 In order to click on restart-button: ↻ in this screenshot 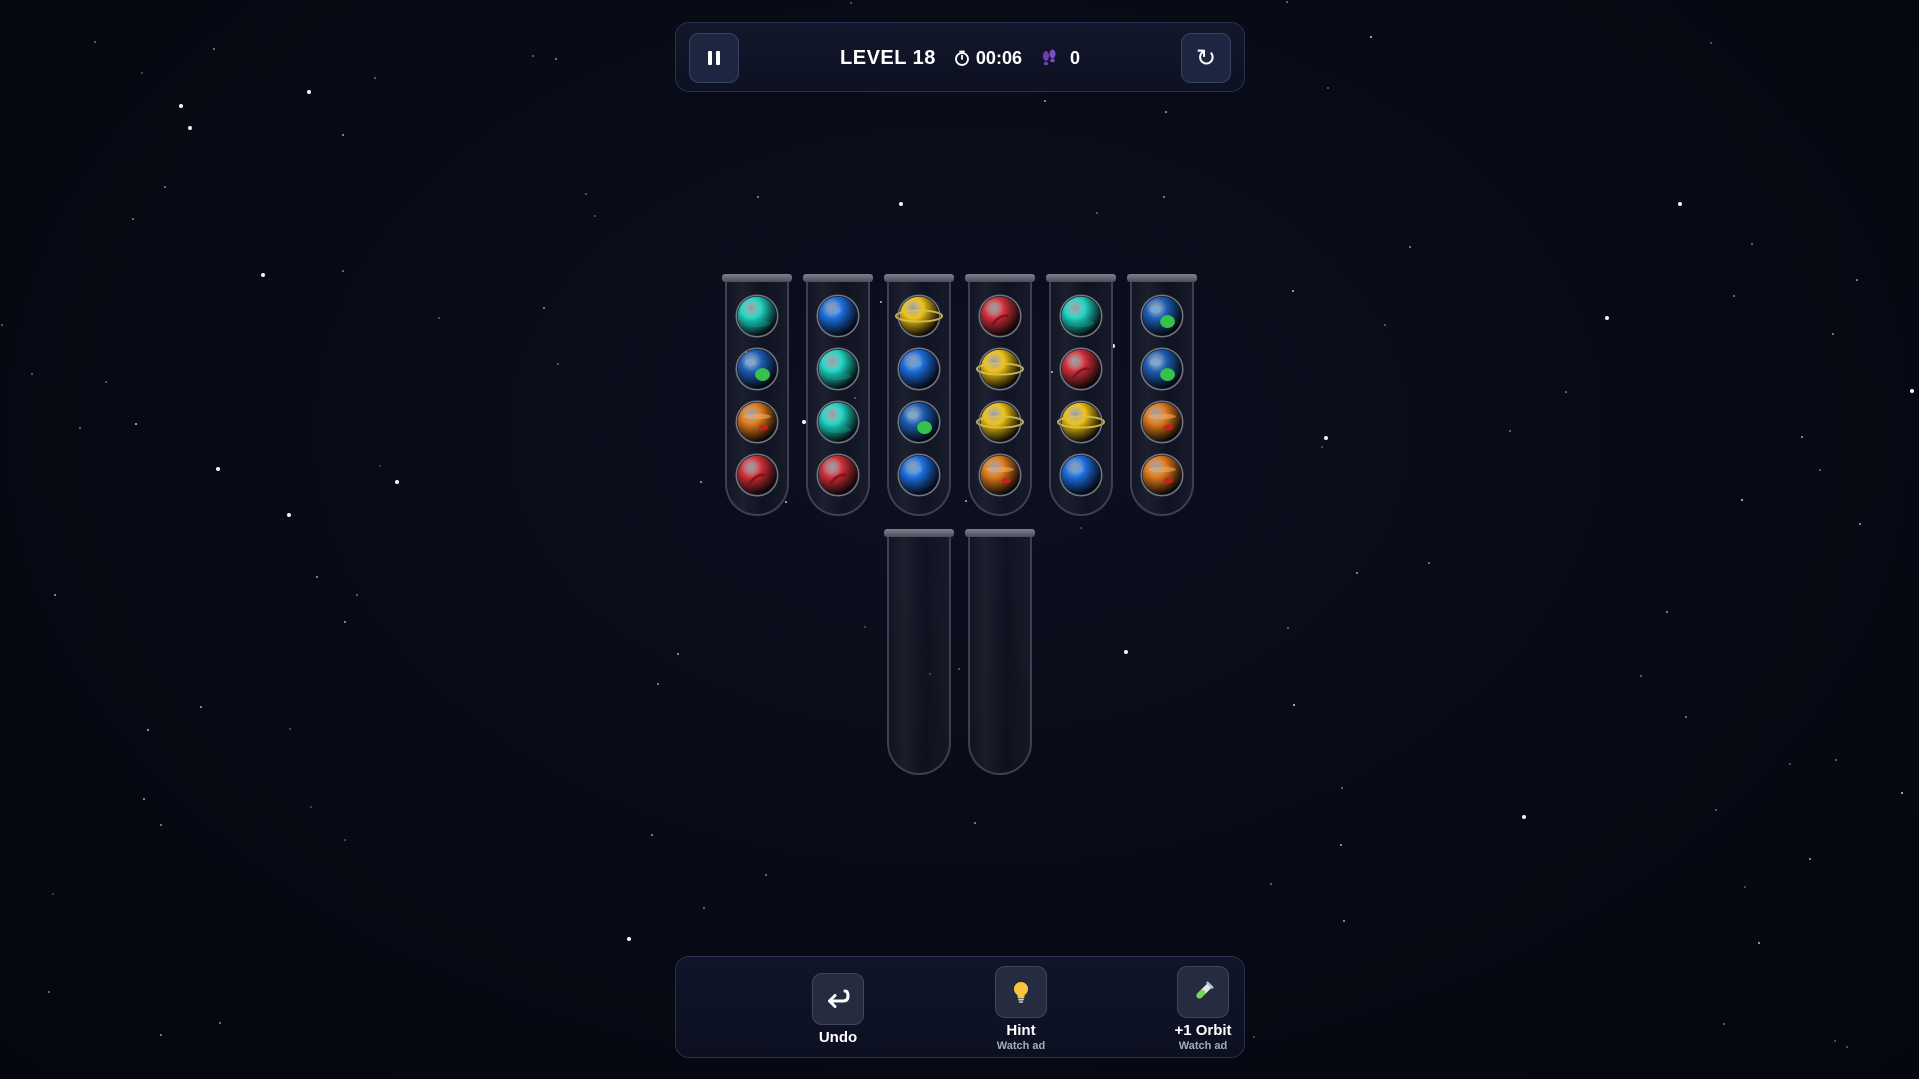, I will do `click(1206, 58)`.